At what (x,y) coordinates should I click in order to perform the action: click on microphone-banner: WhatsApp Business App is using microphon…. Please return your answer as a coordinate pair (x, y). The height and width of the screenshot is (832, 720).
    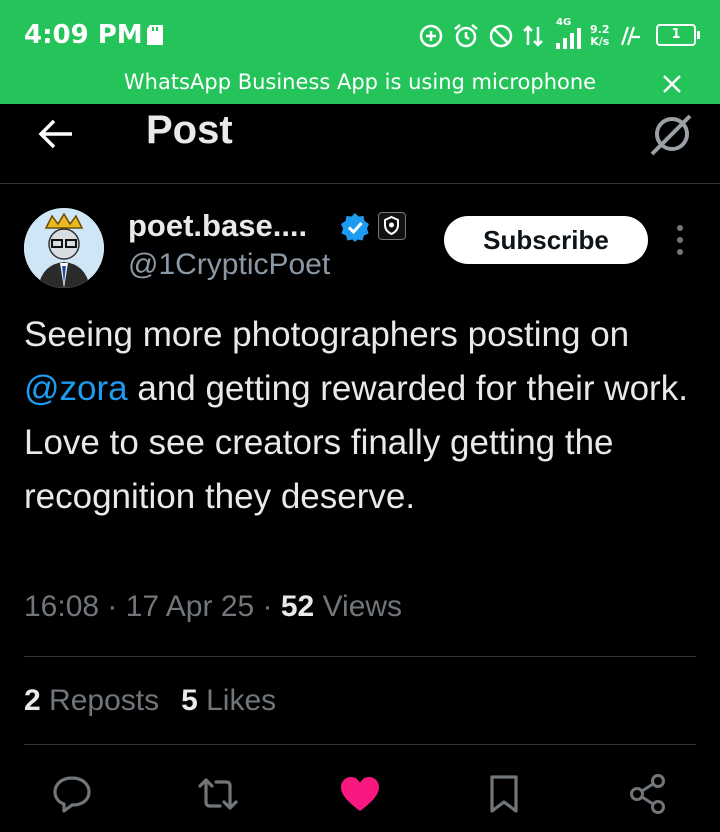
    Looking at the image, I should click on (360, 82).